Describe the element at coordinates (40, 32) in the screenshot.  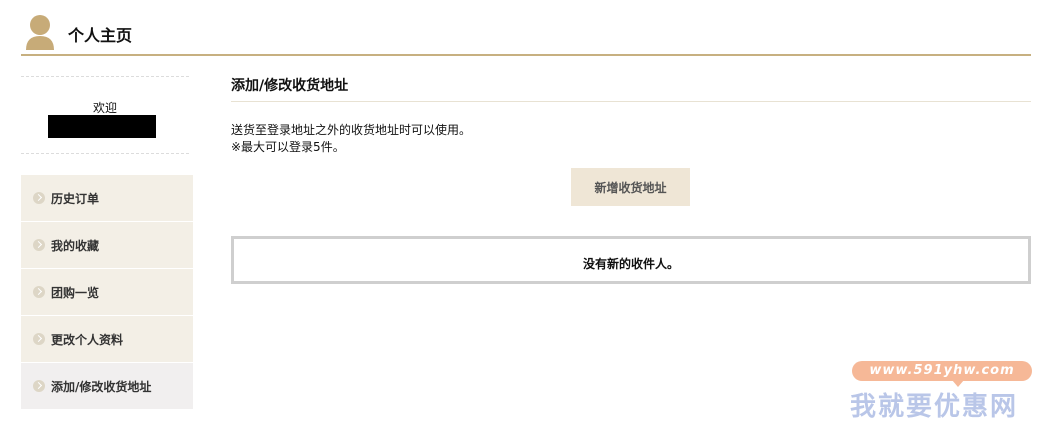
I see `user-avatar-icon` at that location.